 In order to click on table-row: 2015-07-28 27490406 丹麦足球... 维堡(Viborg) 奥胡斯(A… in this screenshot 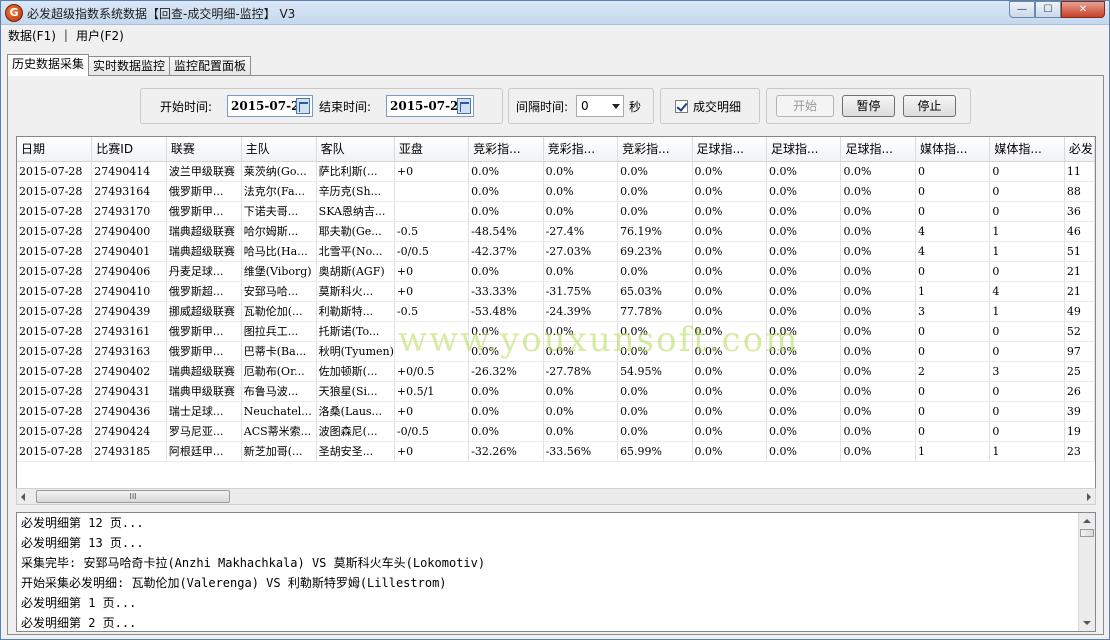, I will do `click(556, 271)`.